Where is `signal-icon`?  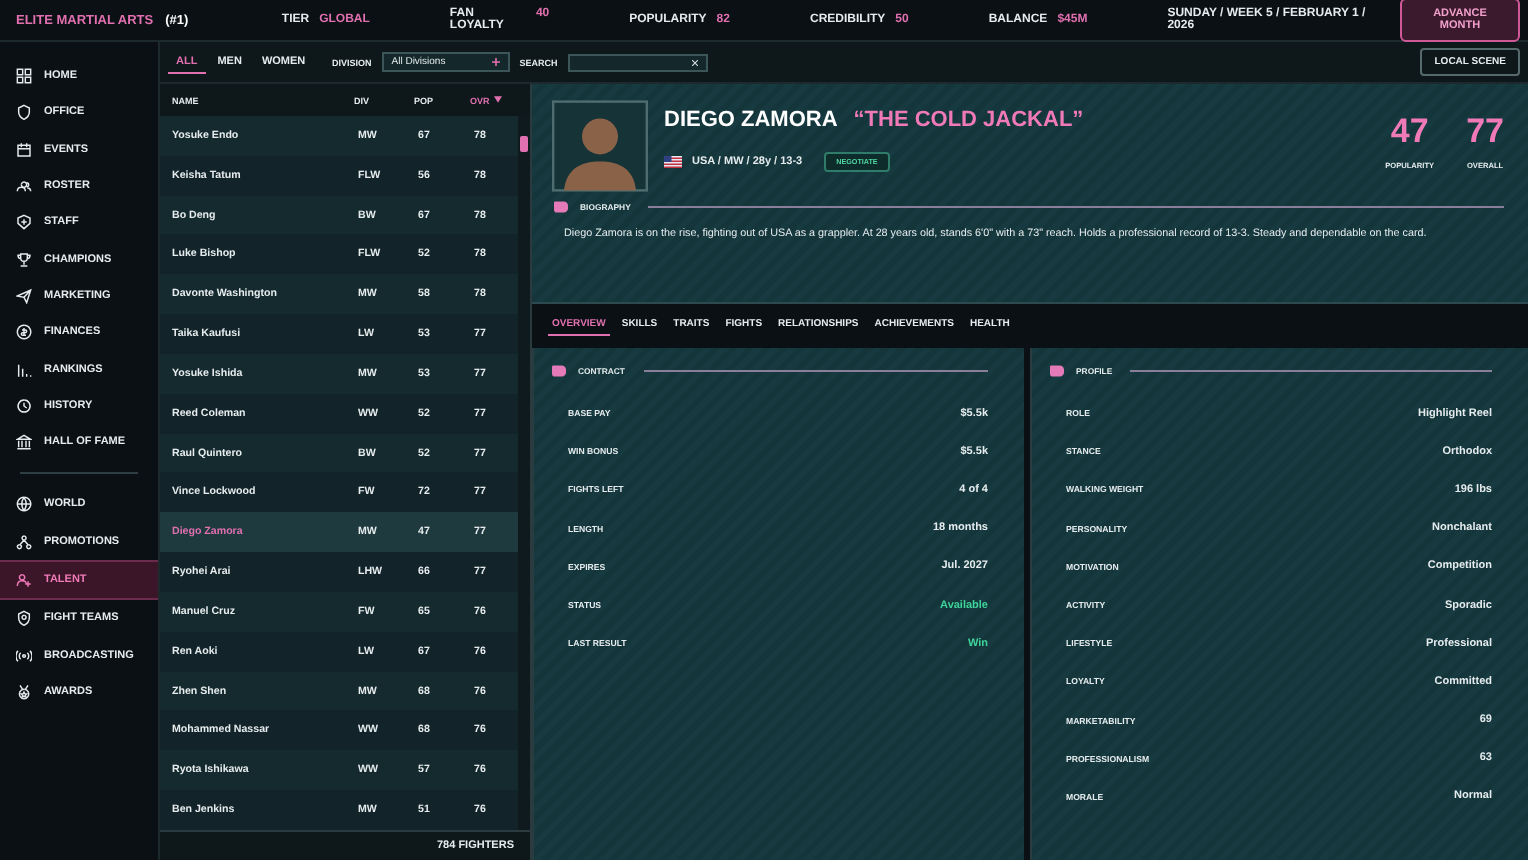
signal-icon is located at coordinates (24, 655).